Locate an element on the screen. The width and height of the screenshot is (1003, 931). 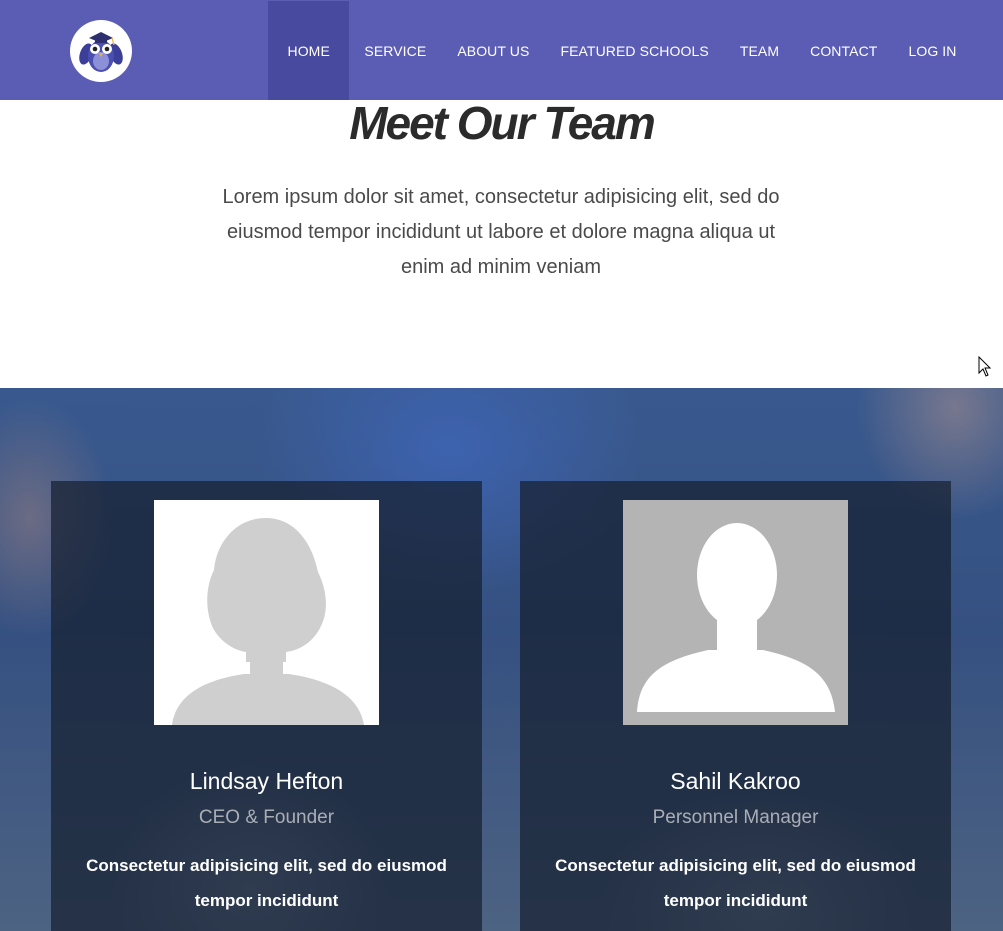
section-title: Meet Our Team is located at coordinates (502, 123).